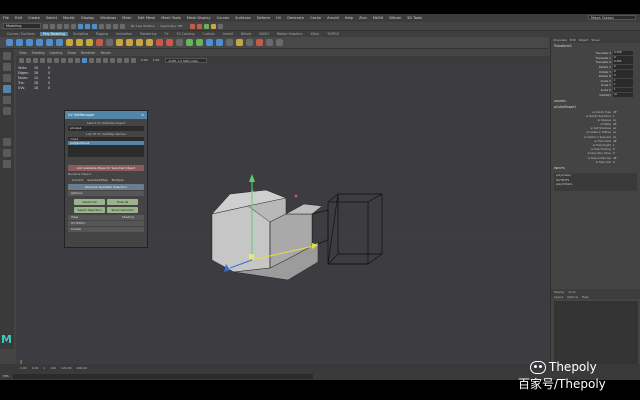 This screenshot has width=640, height=400. Describe the element at coordinates (582, 120) in the screenshot. I see `shape-attr-name: ai Opaque` at that location.